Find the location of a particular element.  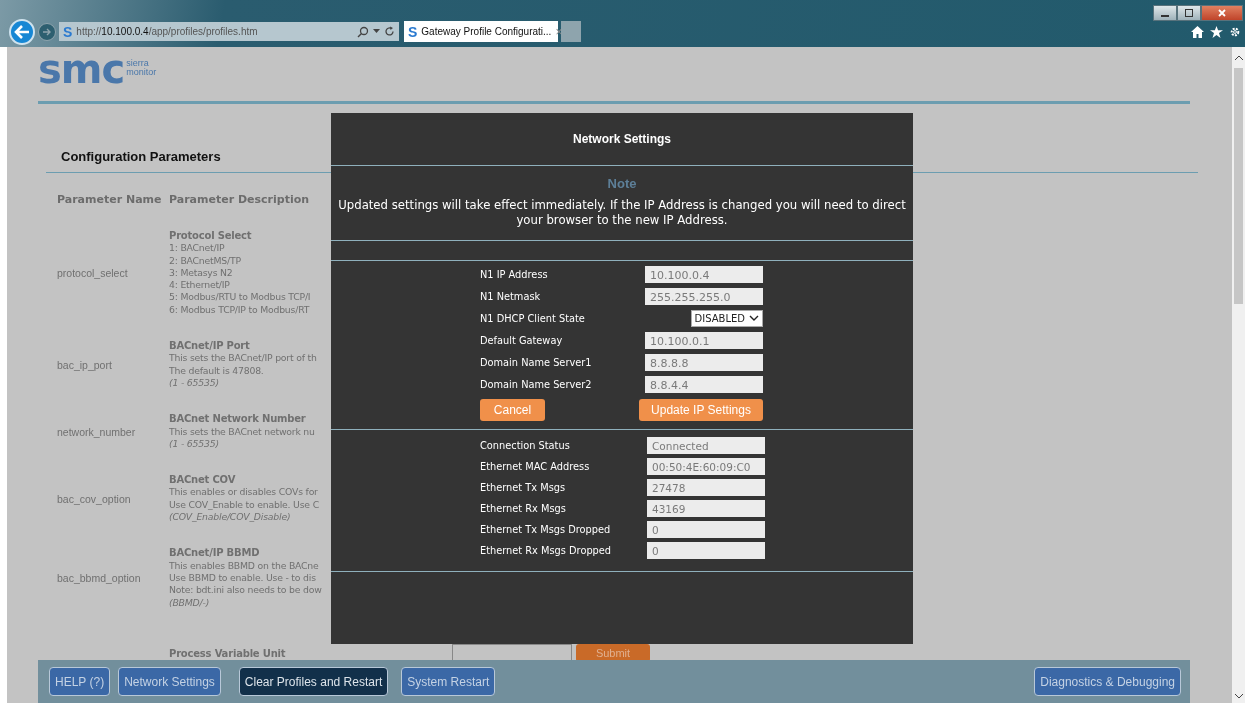

description-line: This enables or disables COVs for is located at coordinates (244, 492).